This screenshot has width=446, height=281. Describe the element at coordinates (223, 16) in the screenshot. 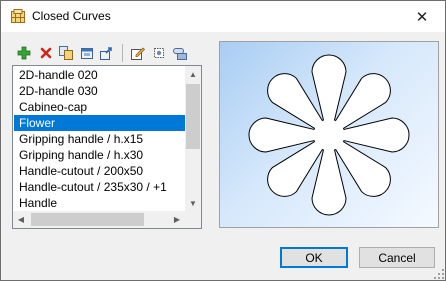

I see `title-bar: Closed Curves ✕` at that location.